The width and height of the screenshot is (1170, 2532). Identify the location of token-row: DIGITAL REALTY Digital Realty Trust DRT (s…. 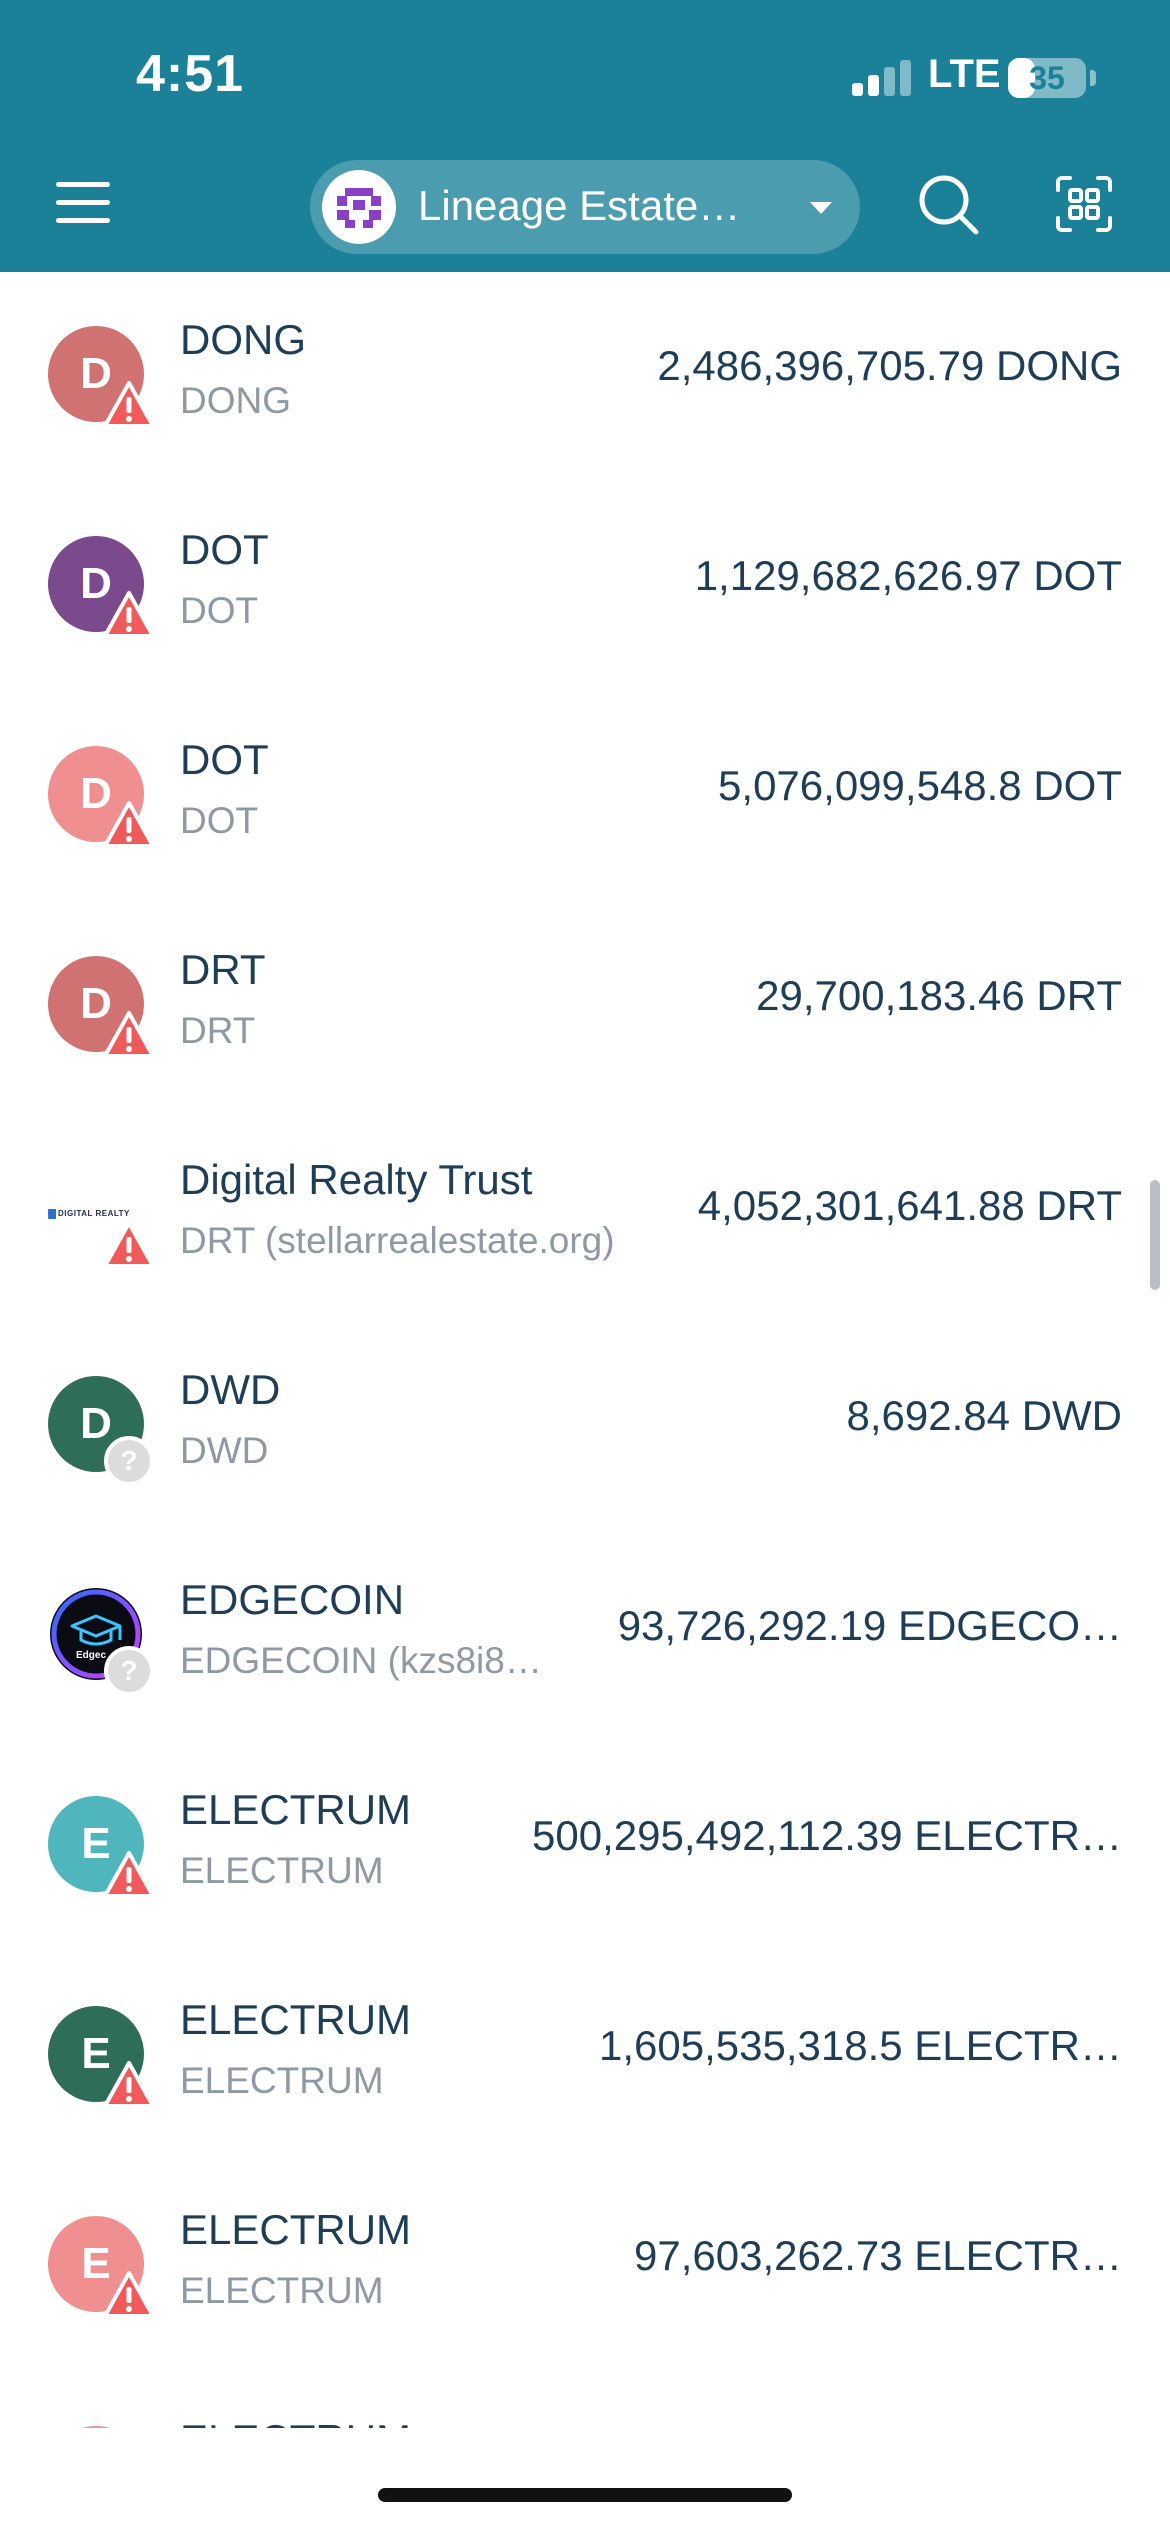
(585, 1217).